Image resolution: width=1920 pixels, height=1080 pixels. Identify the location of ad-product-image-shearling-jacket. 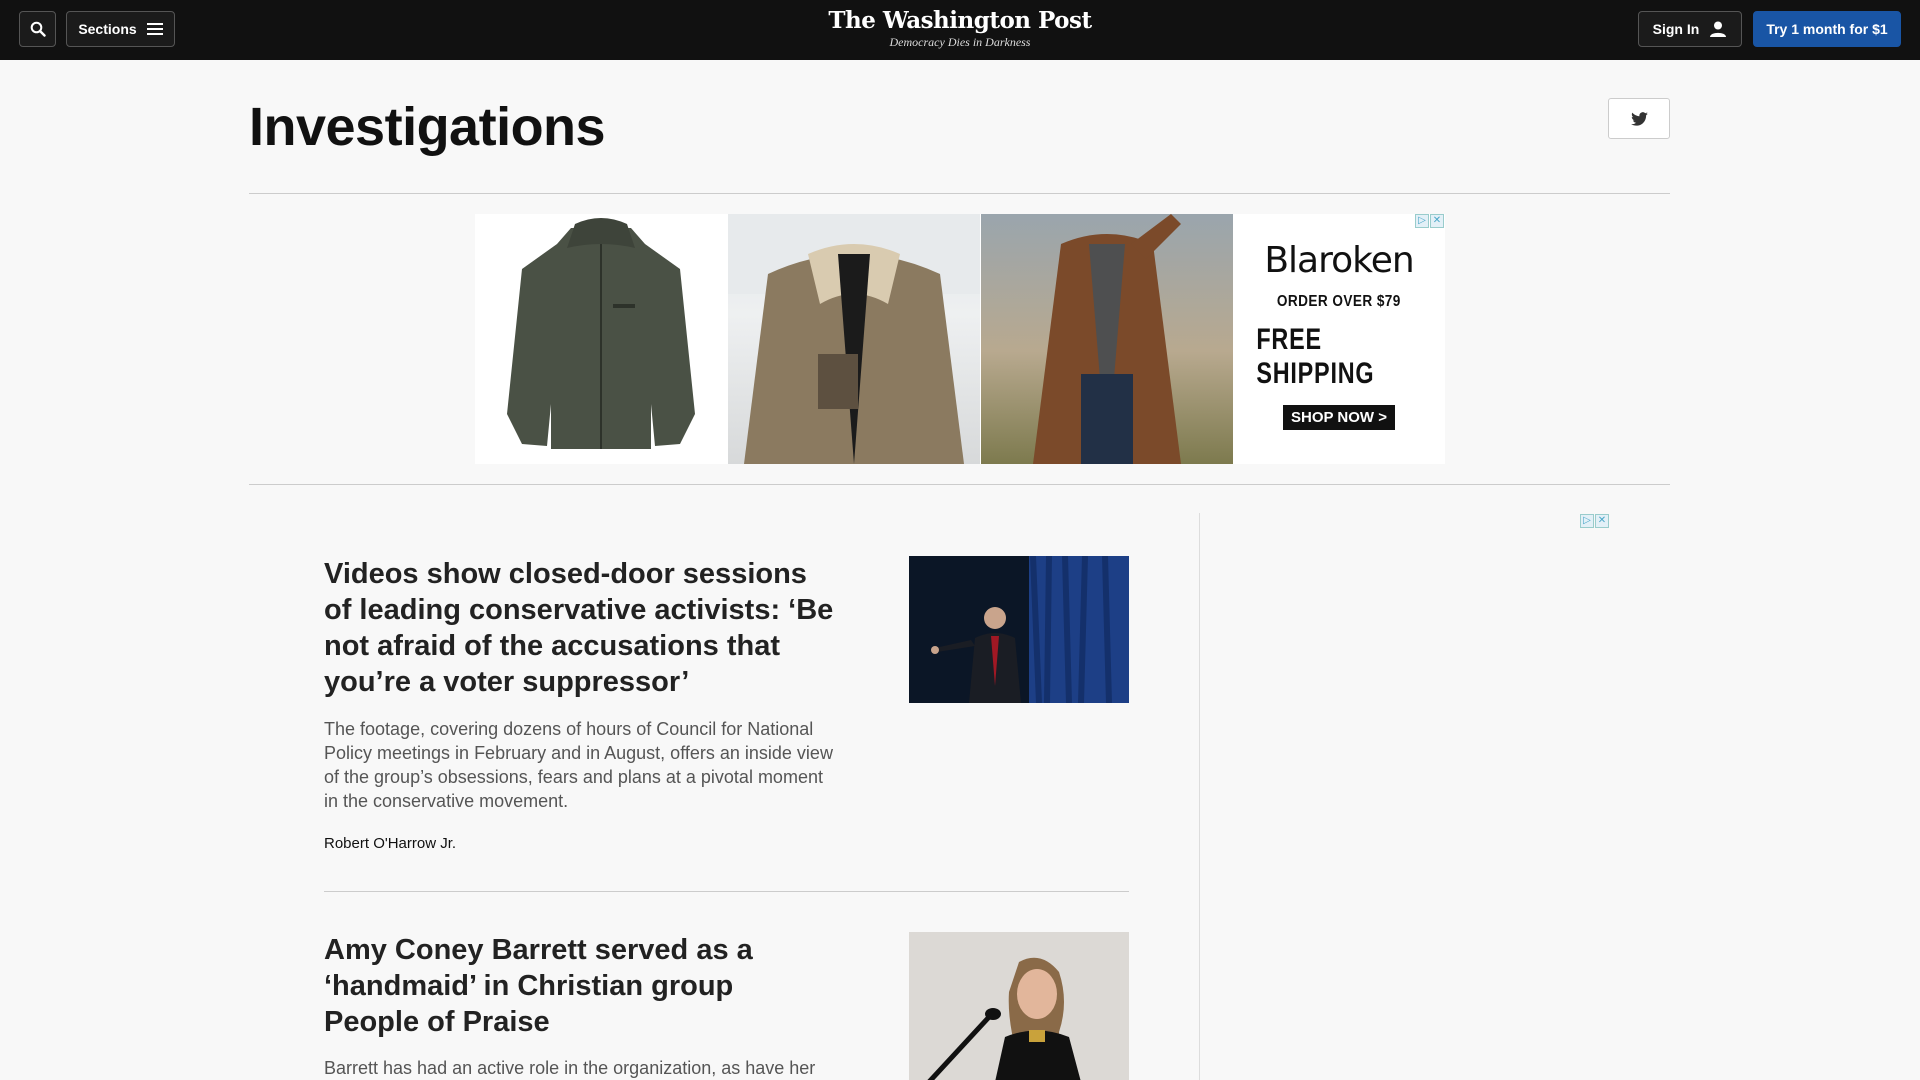
(854, 339).